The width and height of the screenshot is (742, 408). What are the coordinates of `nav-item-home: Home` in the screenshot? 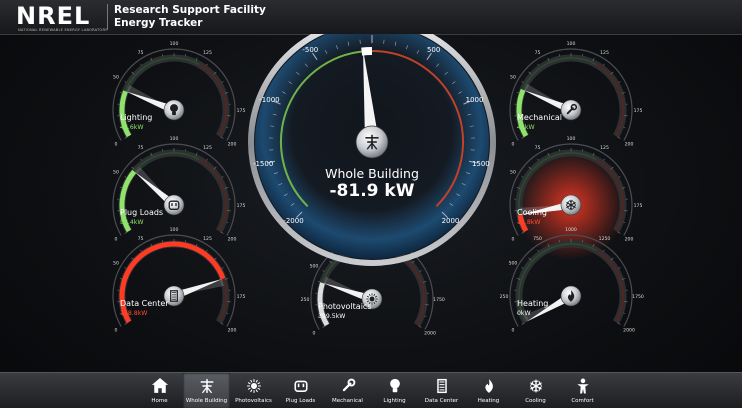 It's located at (159, 390).